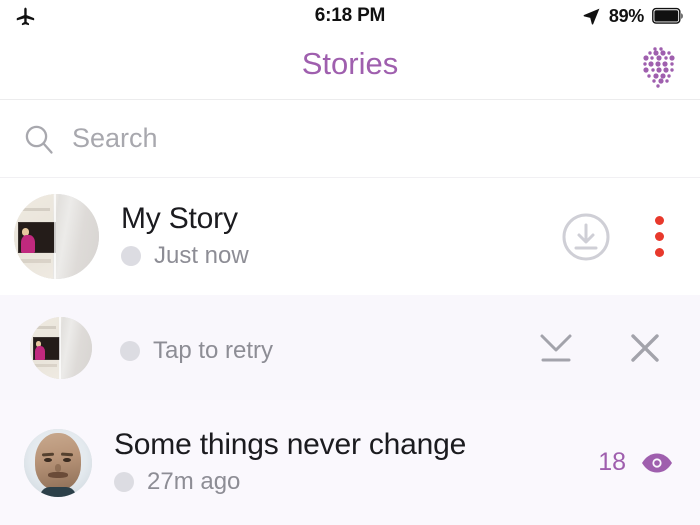 The image size is (700, 525). I want to click on battery-full-icon, so click(669, 16).